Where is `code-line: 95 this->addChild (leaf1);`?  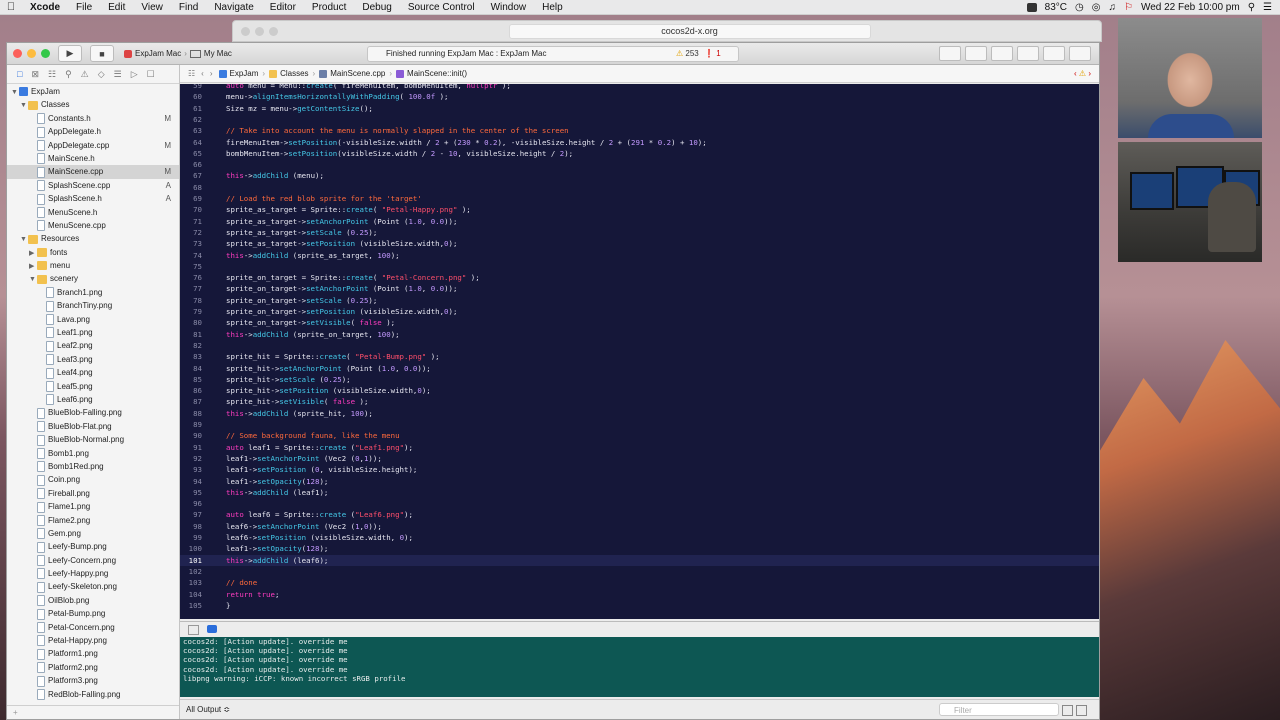 code-line: 95 this->addChild (leaf1); is located at coordinates (639, 492).